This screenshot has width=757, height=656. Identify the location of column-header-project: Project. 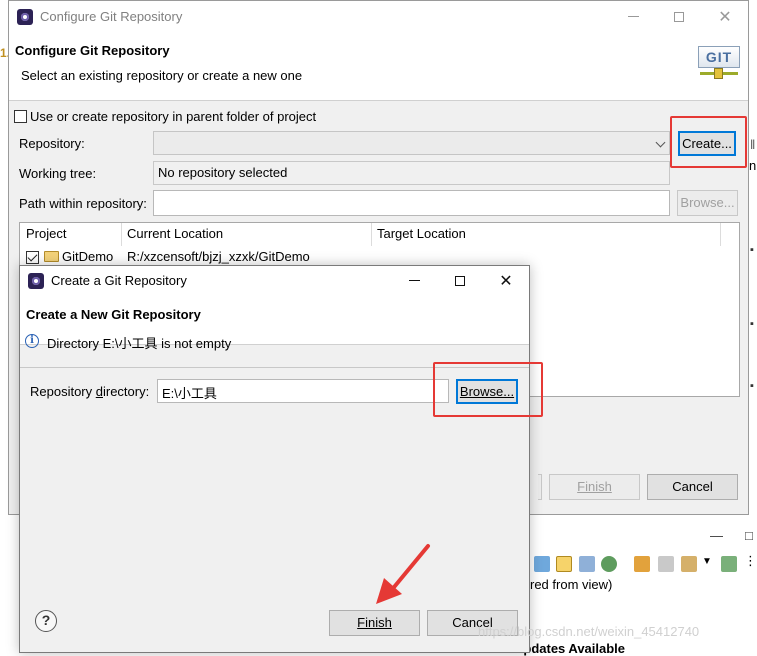
(46, 233).